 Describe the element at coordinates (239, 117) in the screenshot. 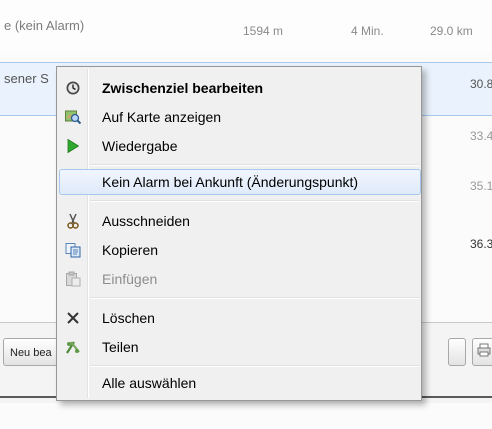

I see `menu-item-show-on-map: Auf Karte anzeigen` at that location.